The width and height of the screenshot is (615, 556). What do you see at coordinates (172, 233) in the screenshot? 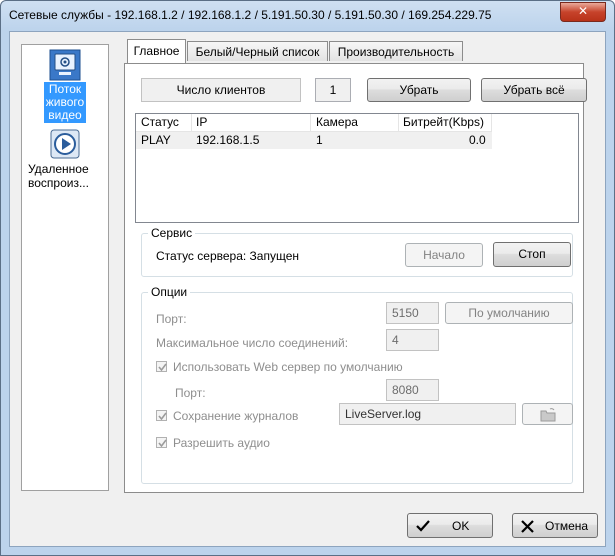
I see `service-group-title: Сервис` at bounding box center [172, 233].